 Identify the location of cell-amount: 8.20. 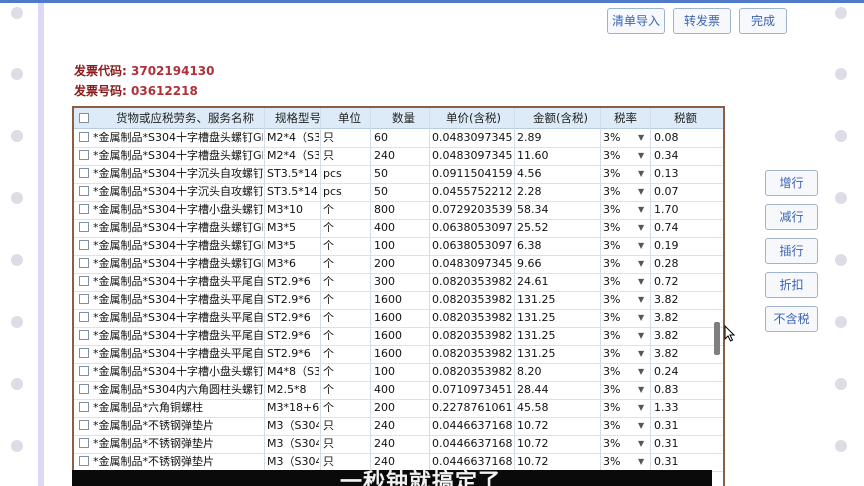
(558, 372).